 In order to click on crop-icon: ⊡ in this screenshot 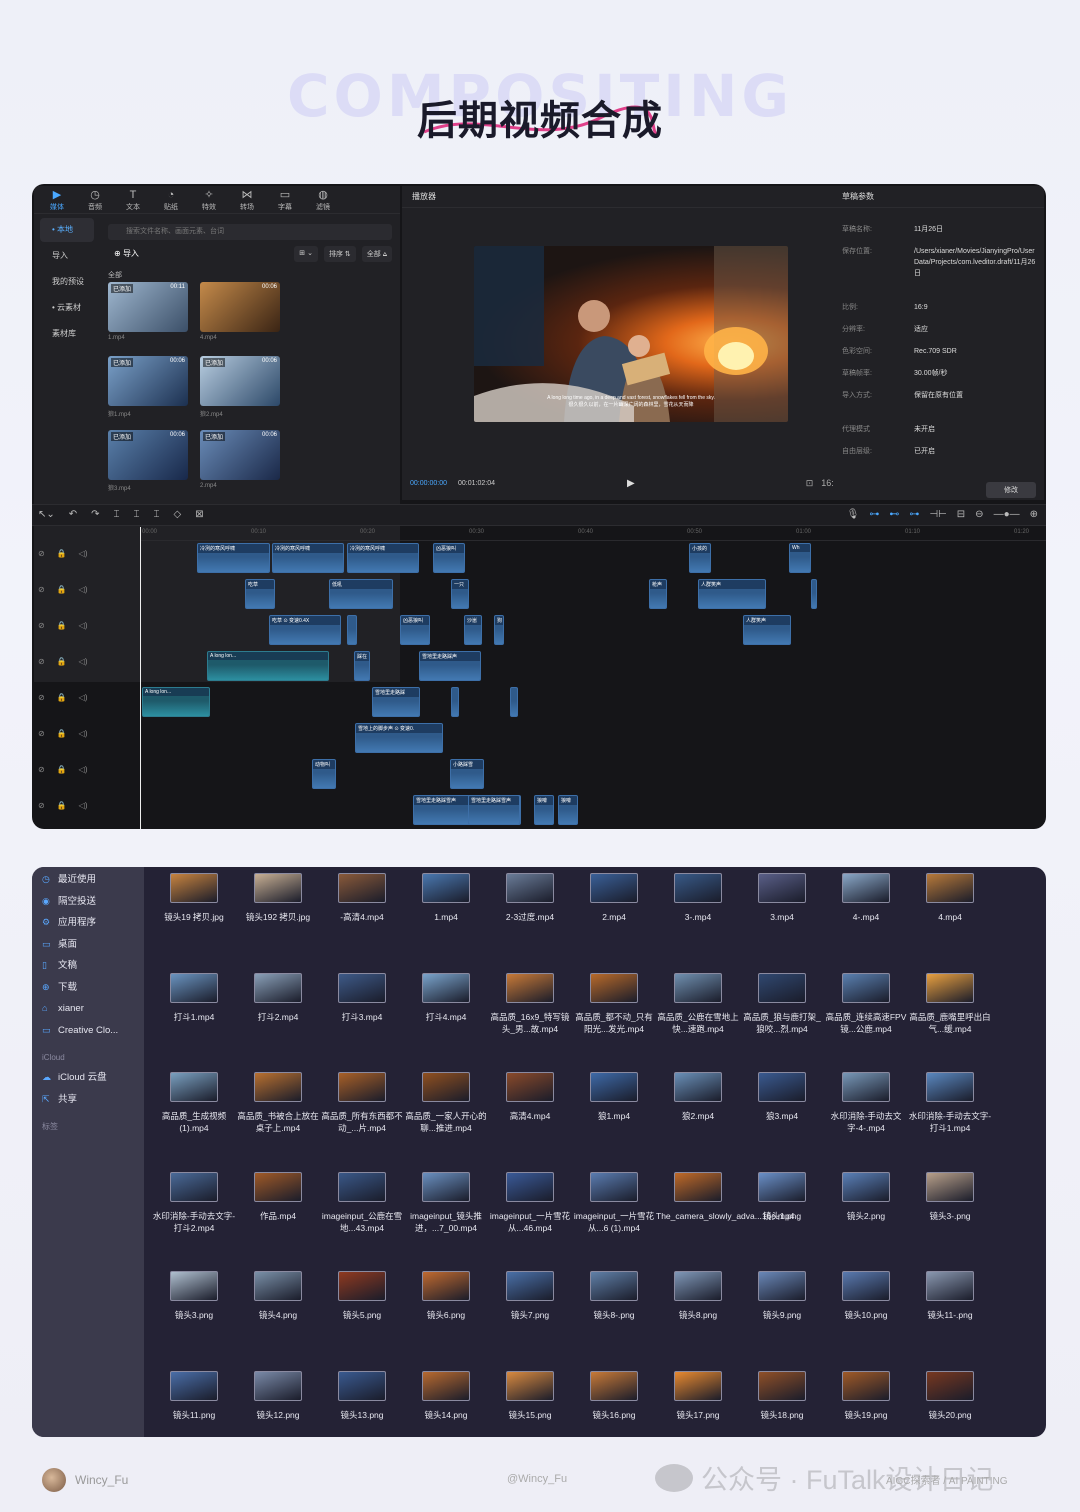, I will do `click(810, 483)`.